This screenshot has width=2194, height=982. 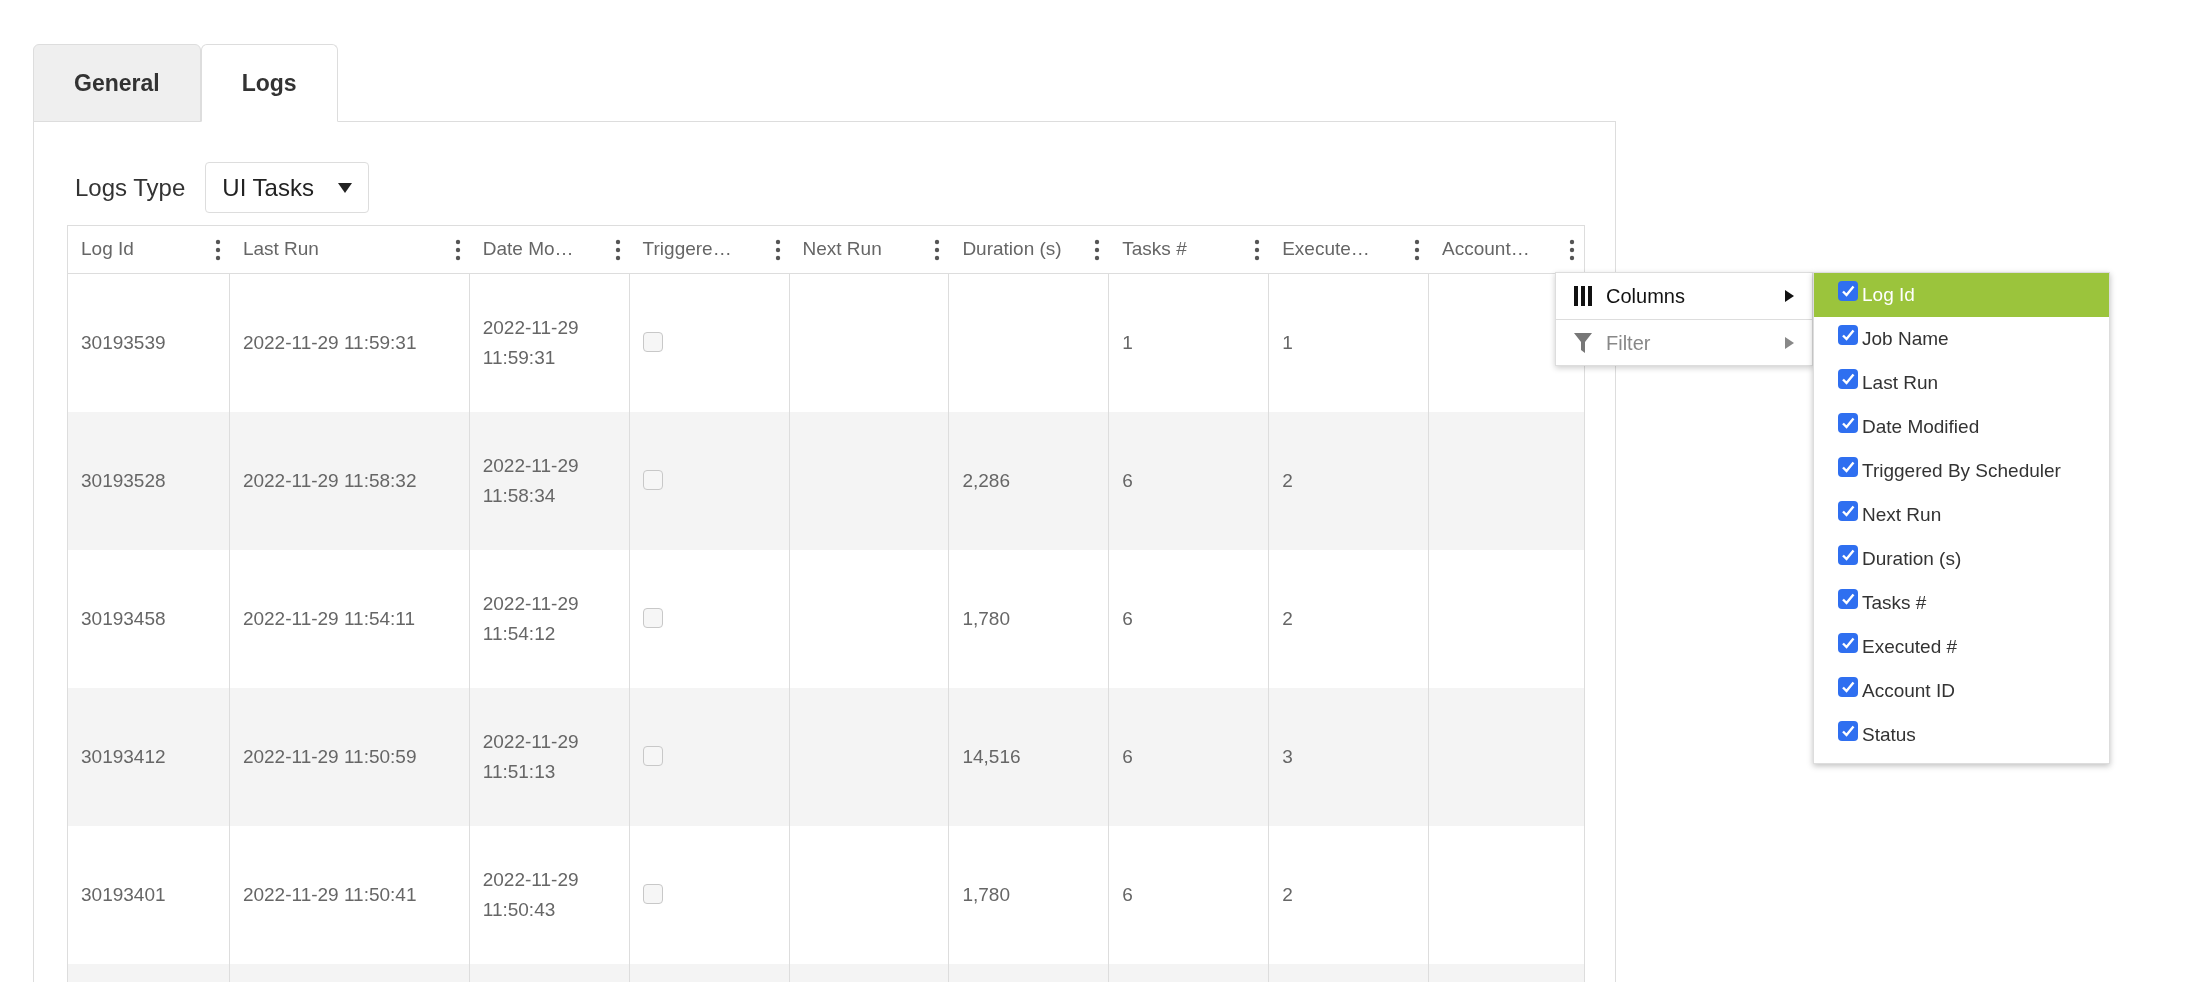 I want to click on option-label: Account ID, so click(x=1908, y=690).